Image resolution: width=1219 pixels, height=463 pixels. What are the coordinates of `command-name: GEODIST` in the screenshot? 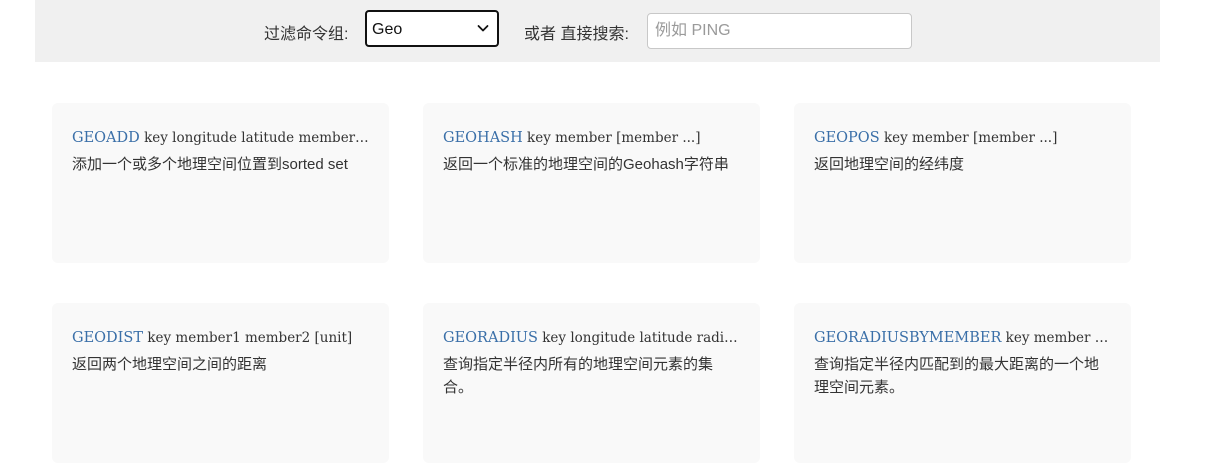 It's located at (108, 338).